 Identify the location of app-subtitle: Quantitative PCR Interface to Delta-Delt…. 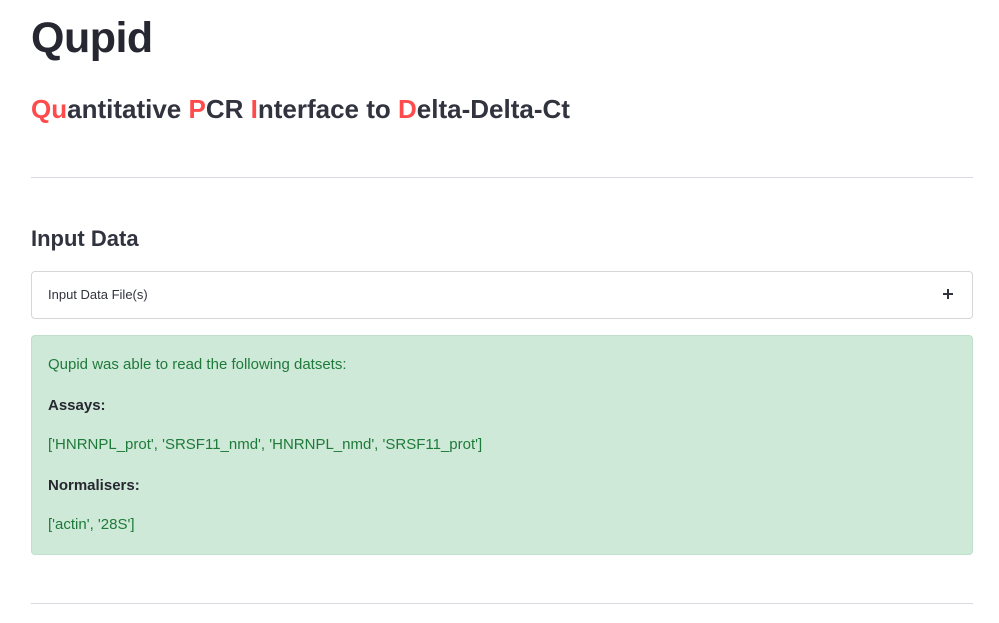
(300, 109).